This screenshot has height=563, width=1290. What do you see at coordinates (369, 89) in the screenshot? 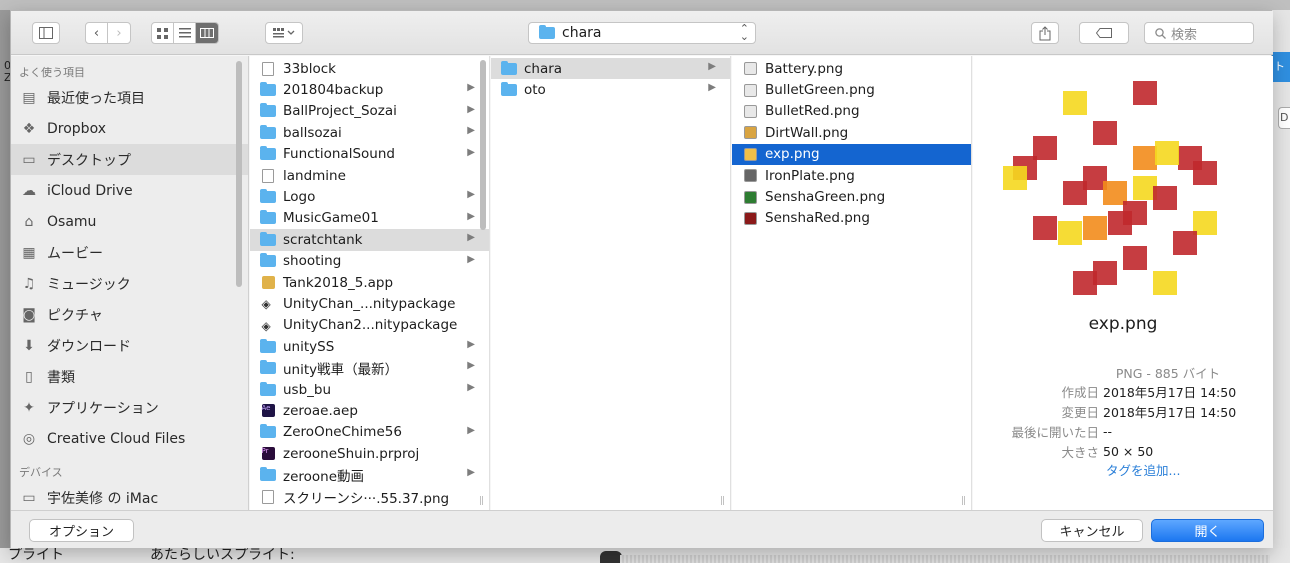
I see `file-row: 201804backup ▶` at bounding box center [369, 89].